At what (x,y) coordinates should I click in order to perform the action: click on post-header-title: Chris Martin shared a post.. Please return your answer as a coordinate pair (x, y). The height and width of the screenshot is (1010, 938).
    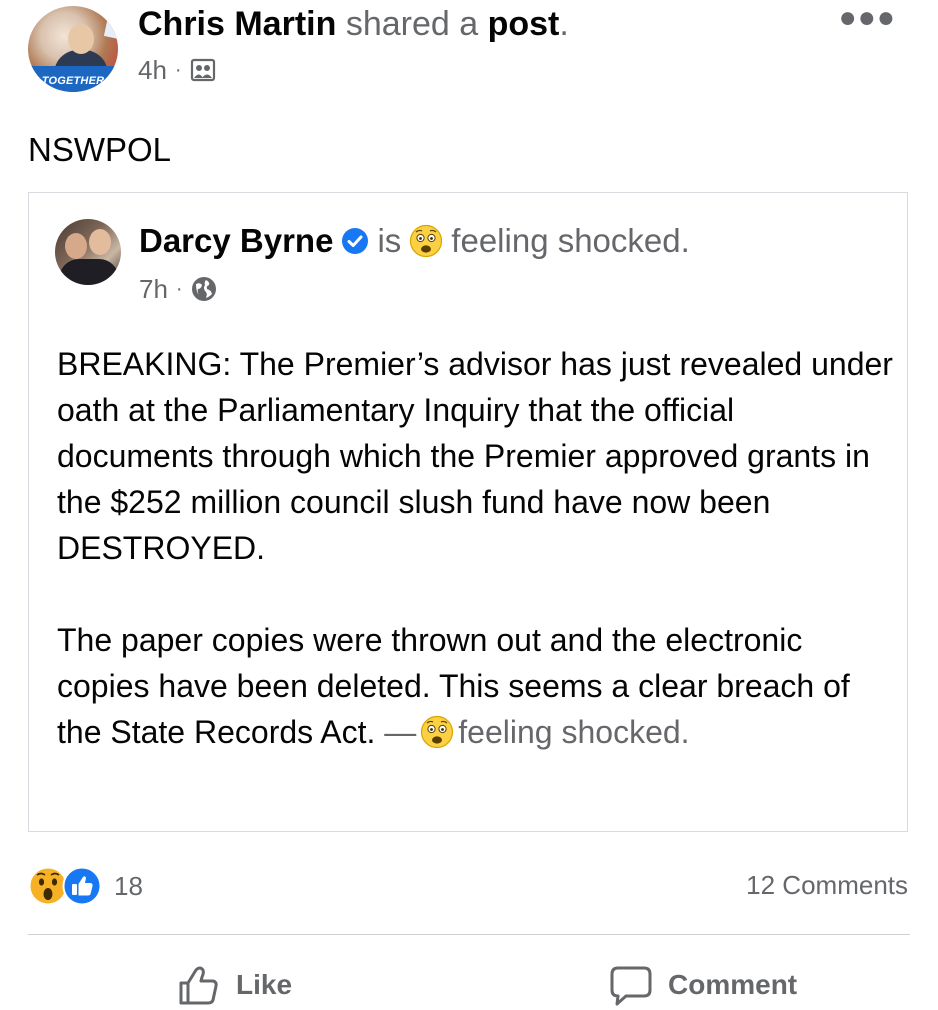
    Looking at the image, I should click on (353, 24).